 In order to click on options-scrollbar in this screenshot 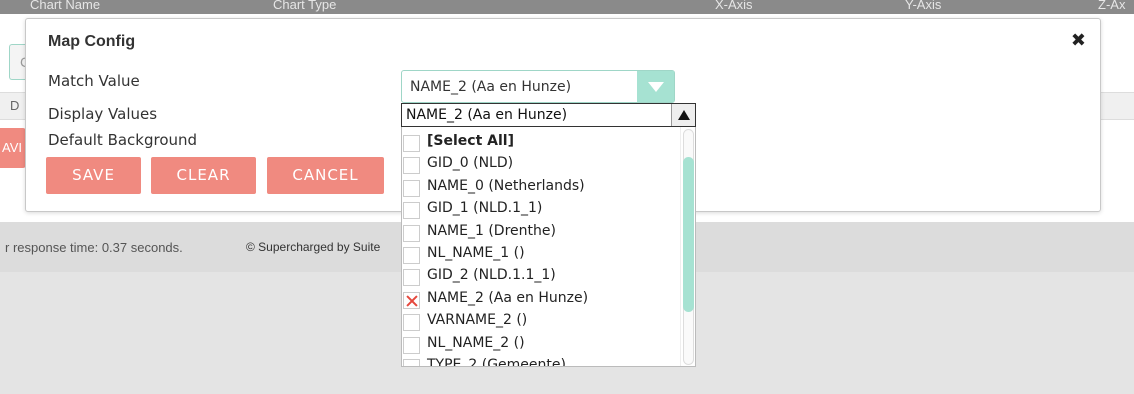, I will do `click(687, 246)`.